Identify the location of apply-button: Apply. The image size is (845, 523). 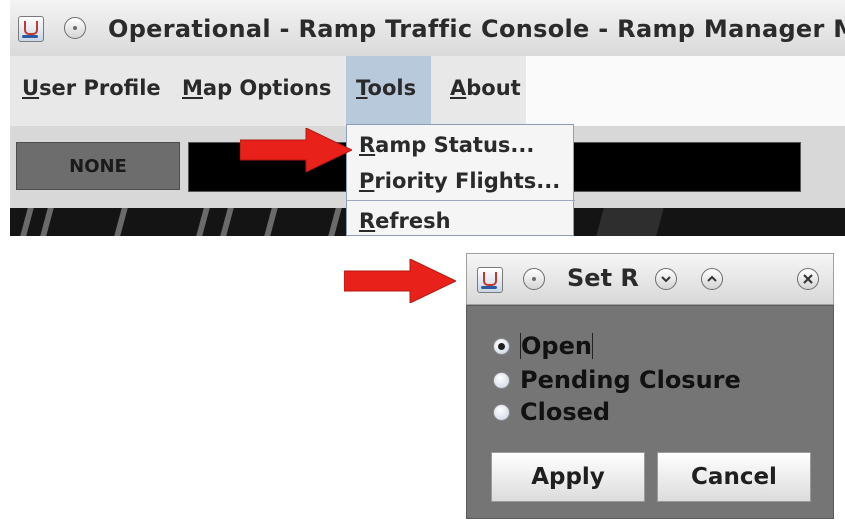
(568, 477).